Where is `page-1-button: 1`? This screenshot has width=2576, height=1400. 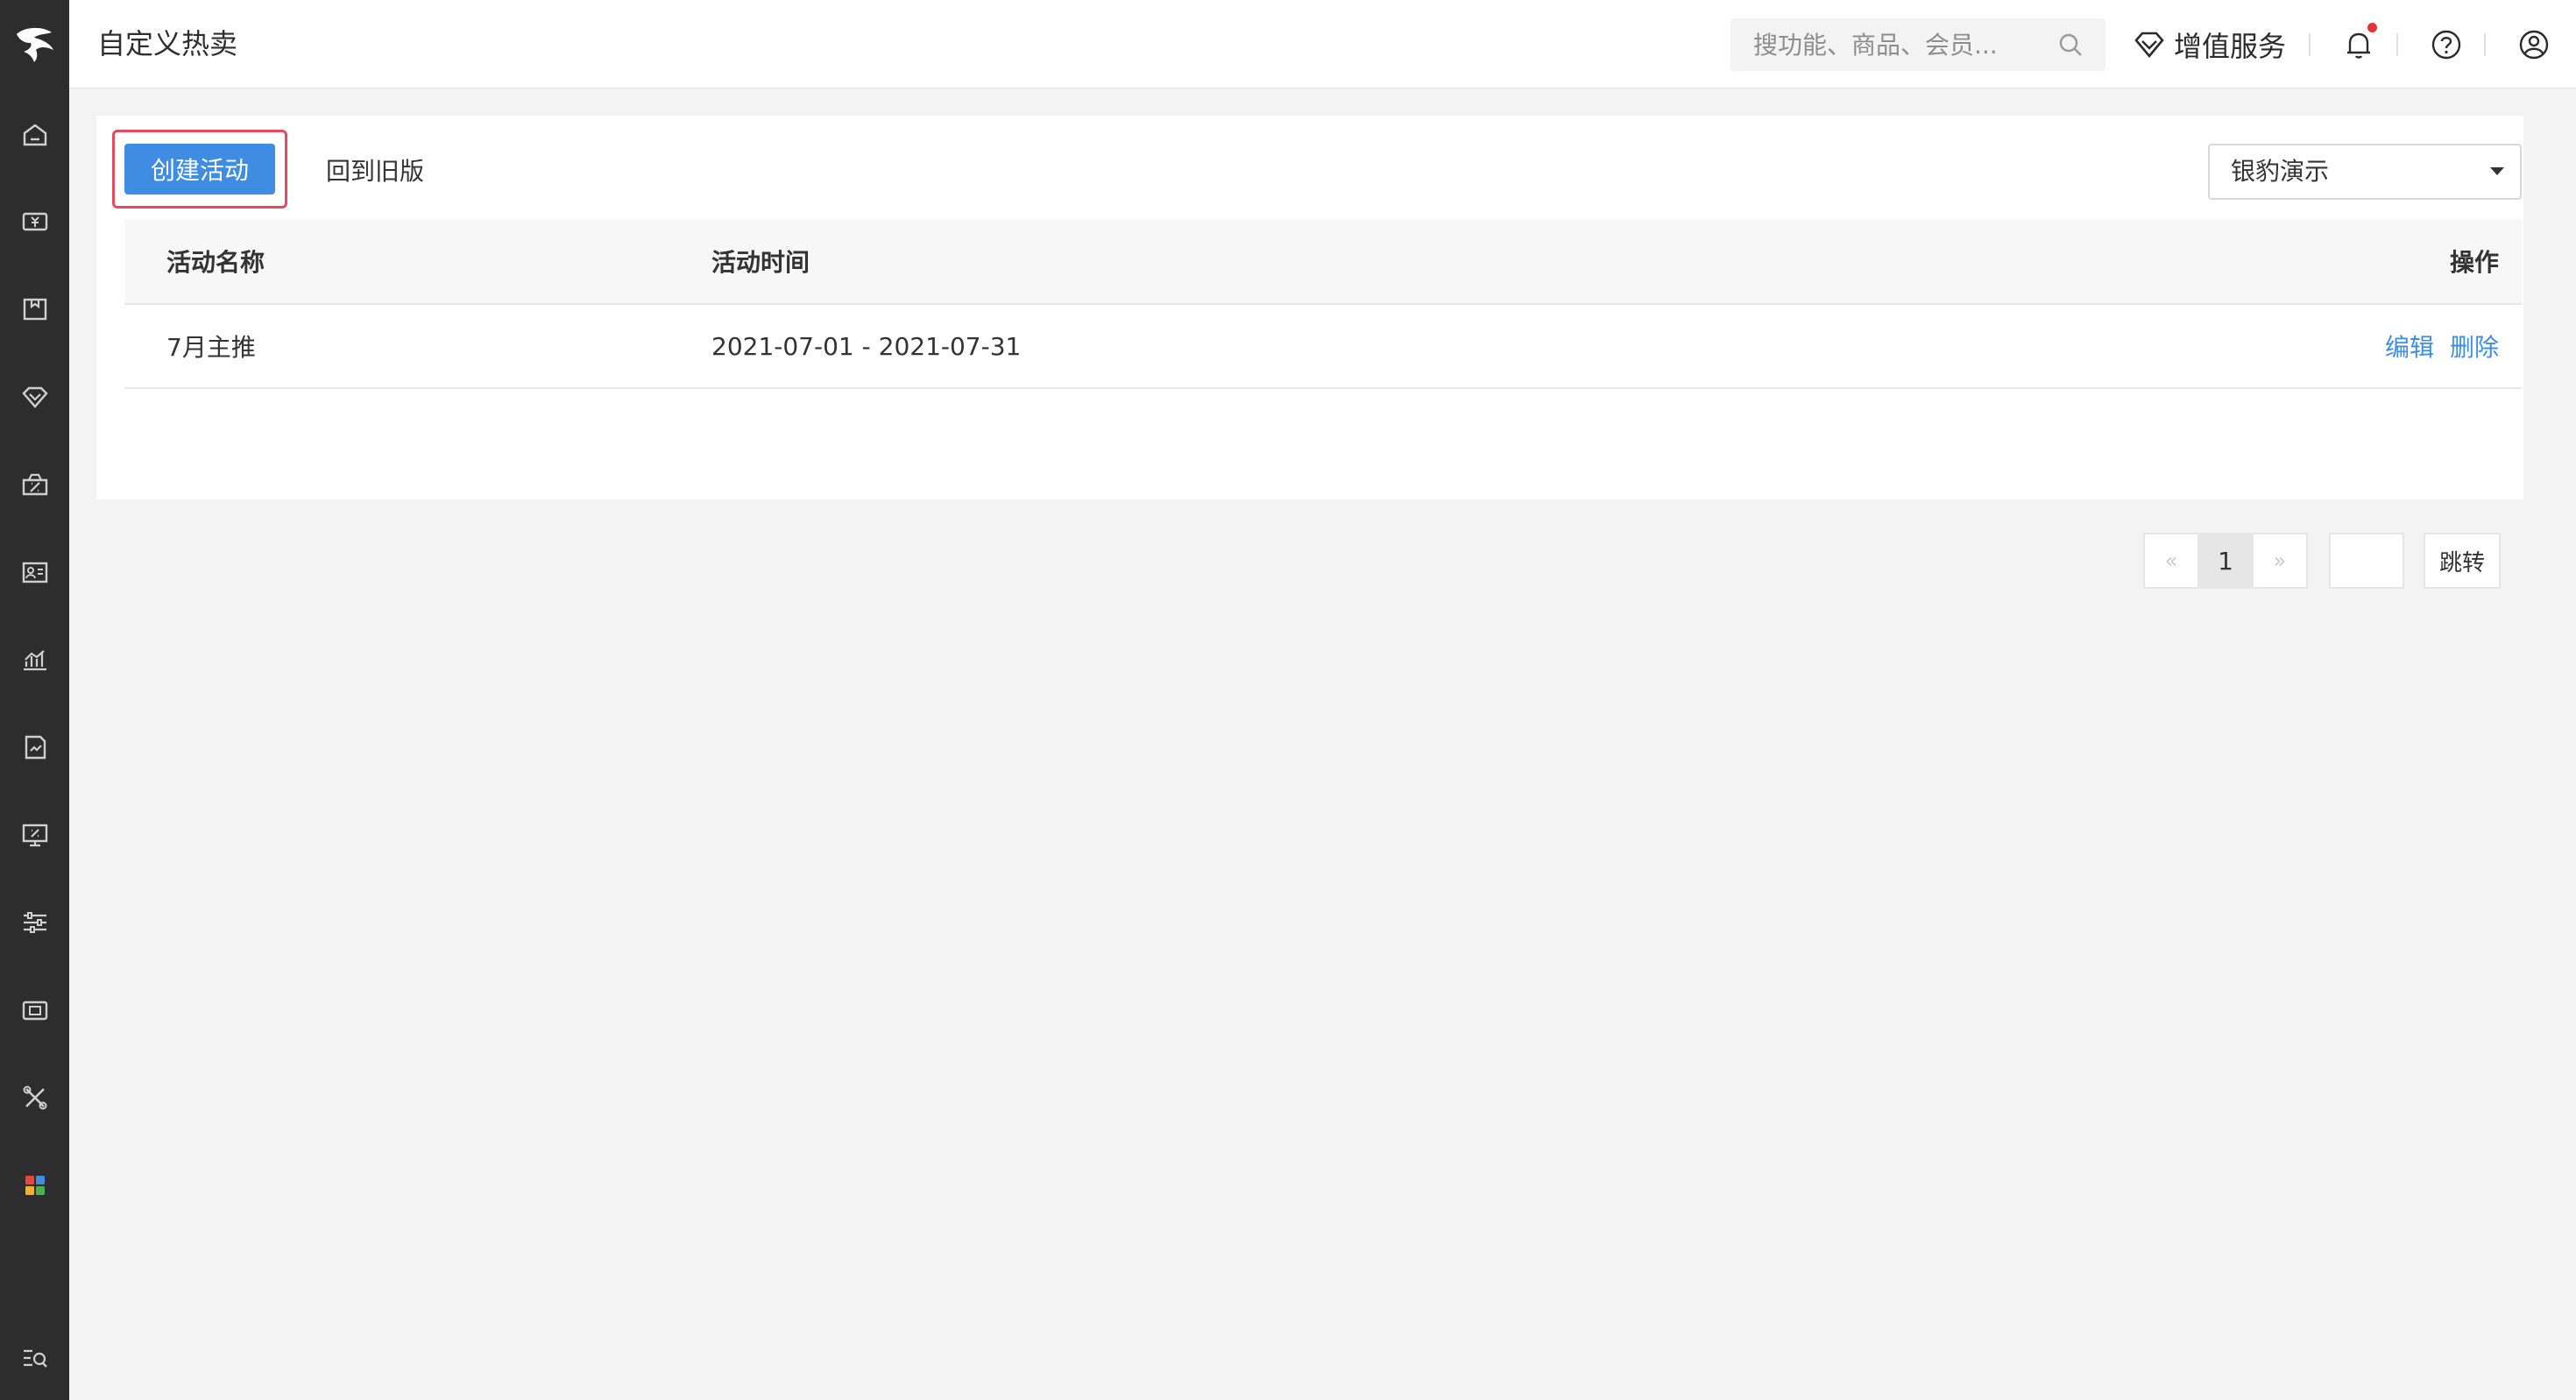 page-1-button: 1 is located at coordinates (2225, 561).